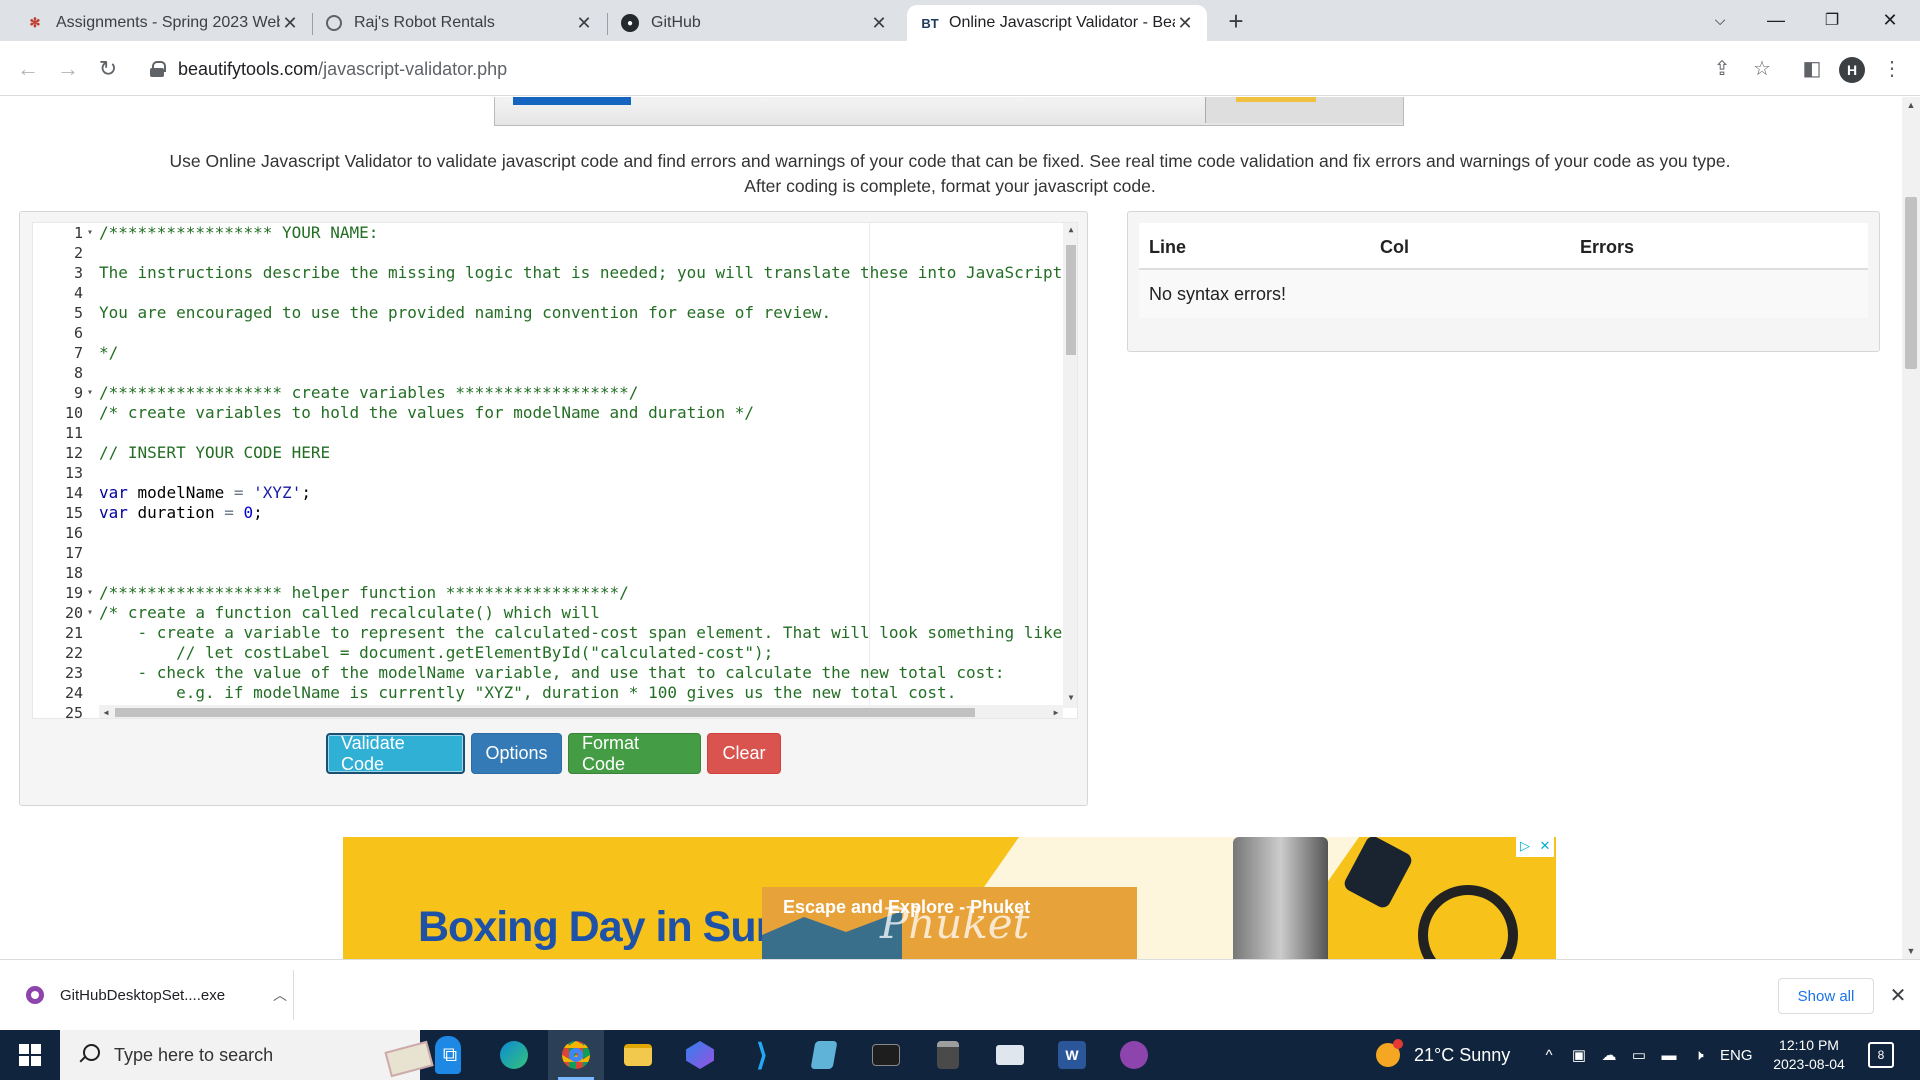  What do you see at coordinates (638, 1055) in the screenshot?
I see `file-explorer-icon` at bounding box center [638, 1055].